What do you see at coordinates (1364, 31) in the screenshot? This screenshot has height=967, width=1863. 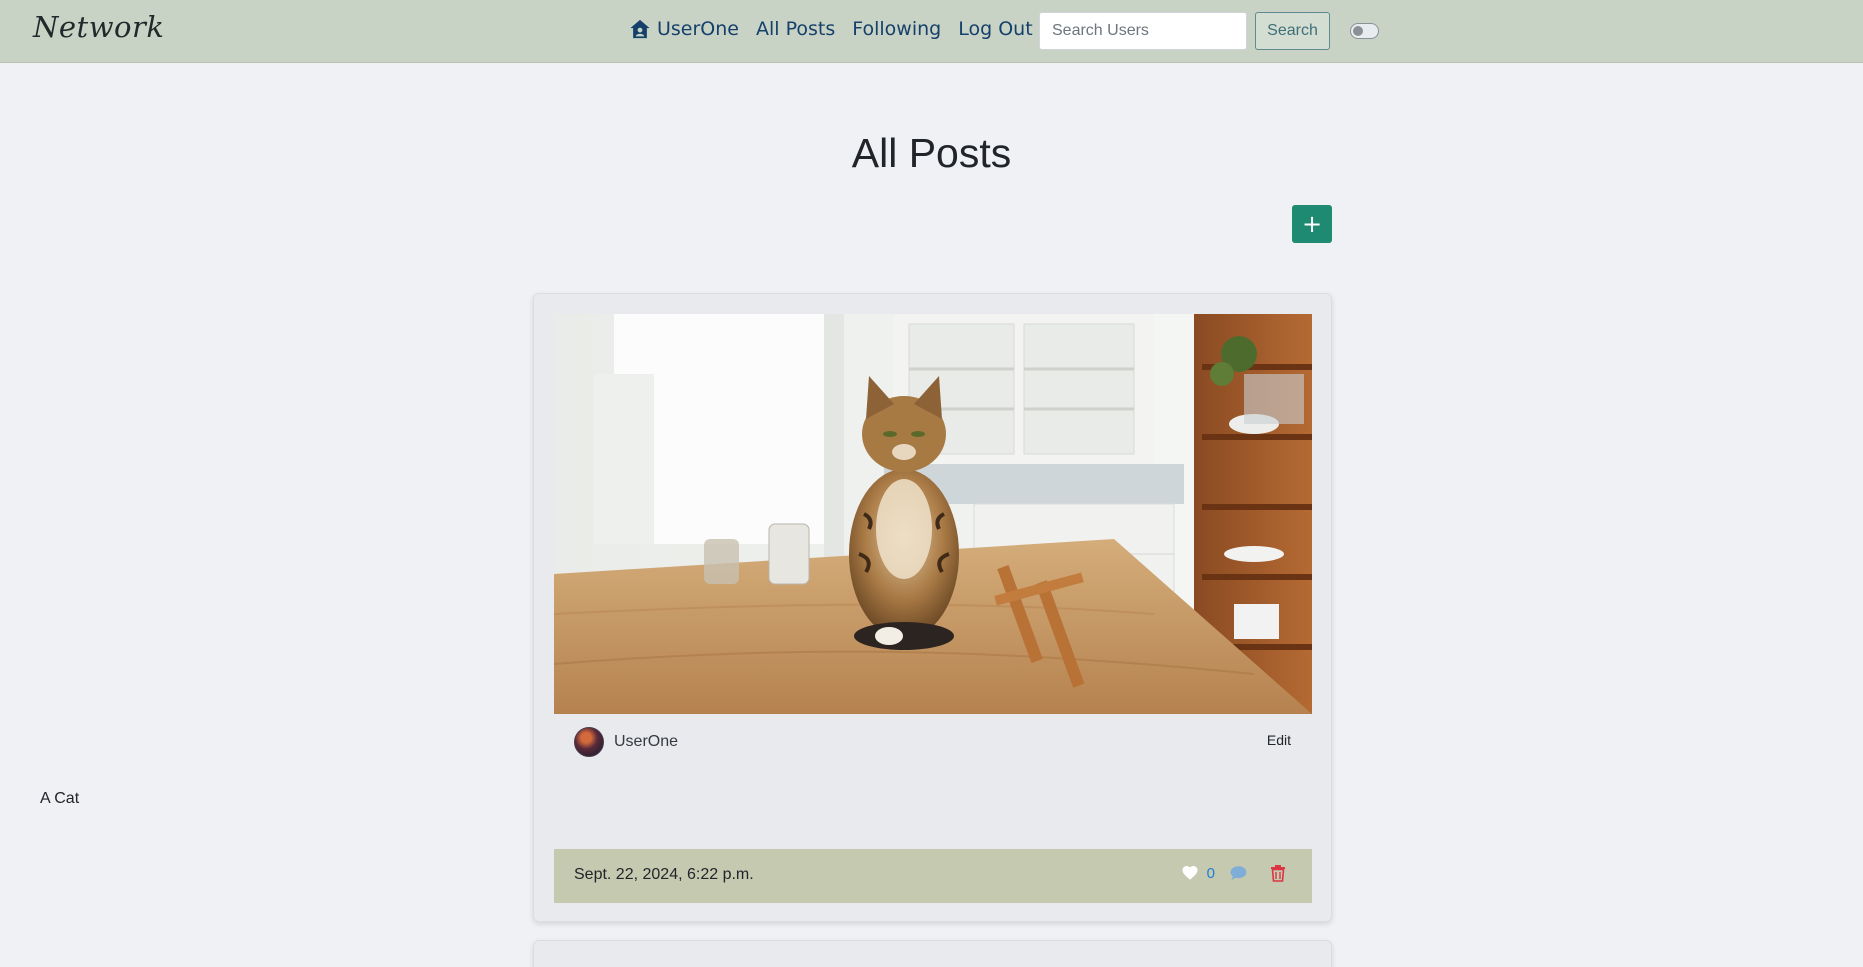 I see `theme-toggle` at bounding box center [1364, 31].